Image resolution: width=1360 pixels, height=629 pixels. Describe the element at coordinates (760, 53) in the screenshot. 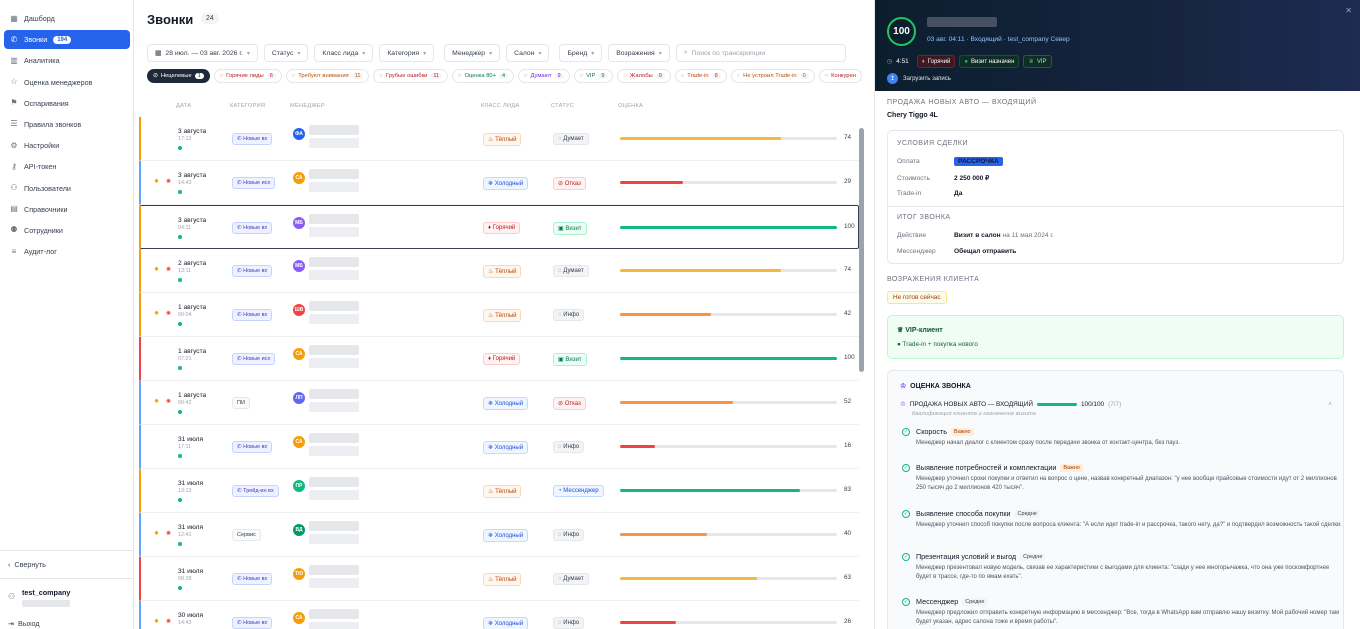

I see `transcript-search-input: ⌕ Поиск по транскрипции` at that location.